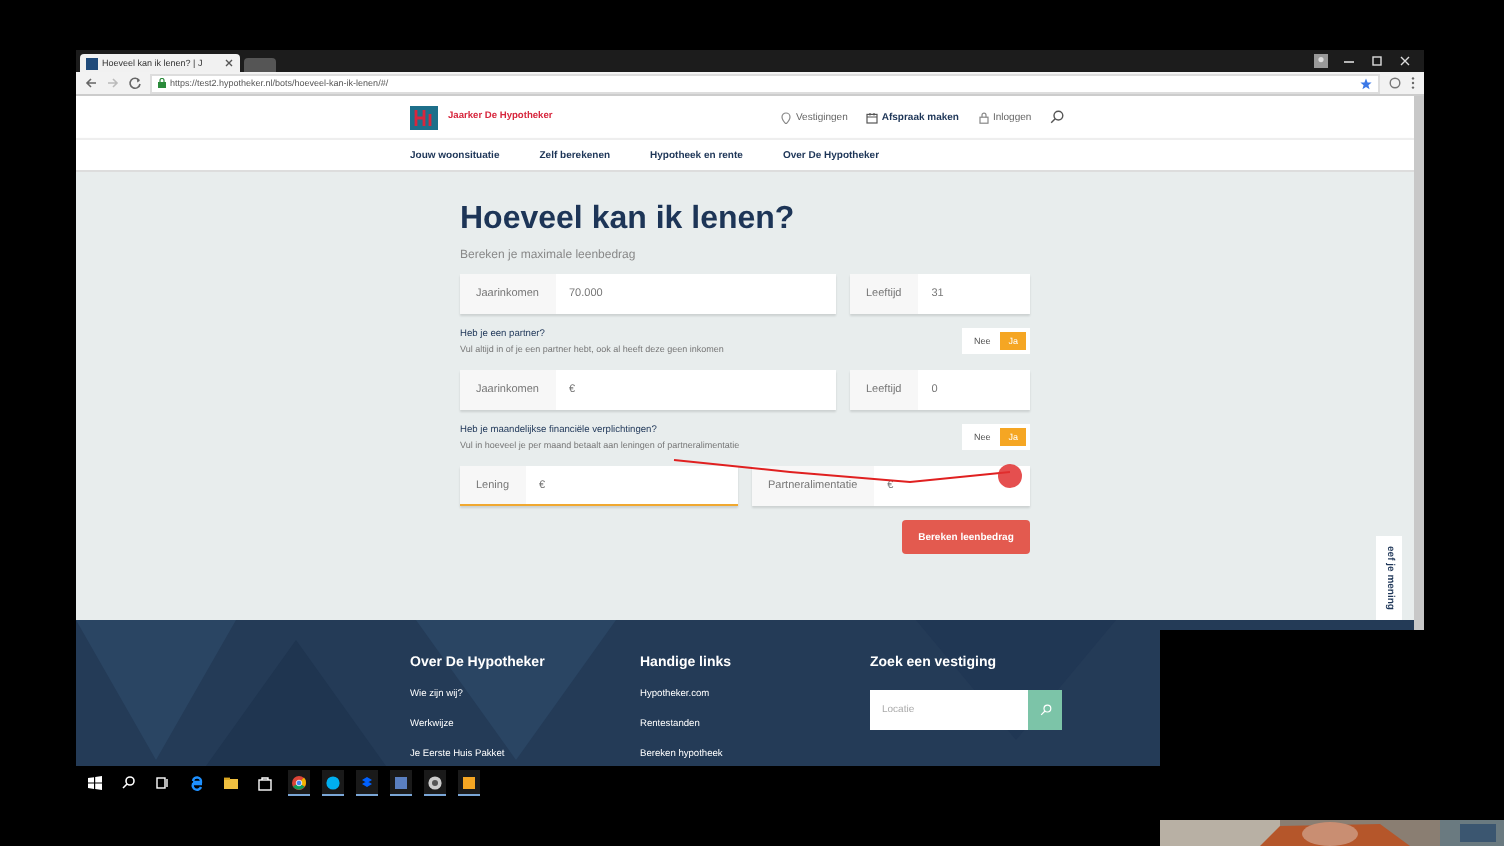 The image size is (1504, 846). Describe the element at coordinates (299, 782) in the screenshot. I see `chrome-icon` at that location.